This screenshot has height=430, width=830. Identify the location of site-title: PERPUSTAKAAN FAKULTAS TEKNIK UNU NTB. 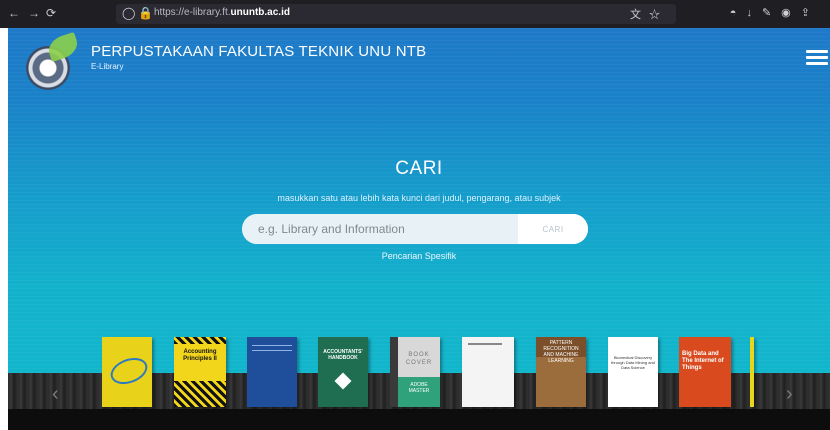
(258, 51).